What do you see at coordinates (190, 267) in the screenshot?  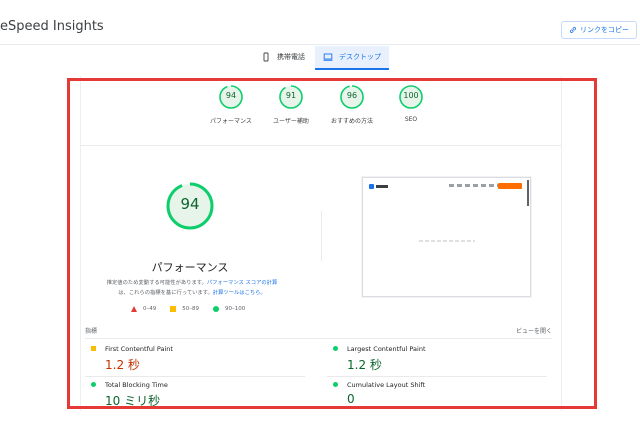 I see `performance-title: パフォーマンス` at bounding box center [190, 267].